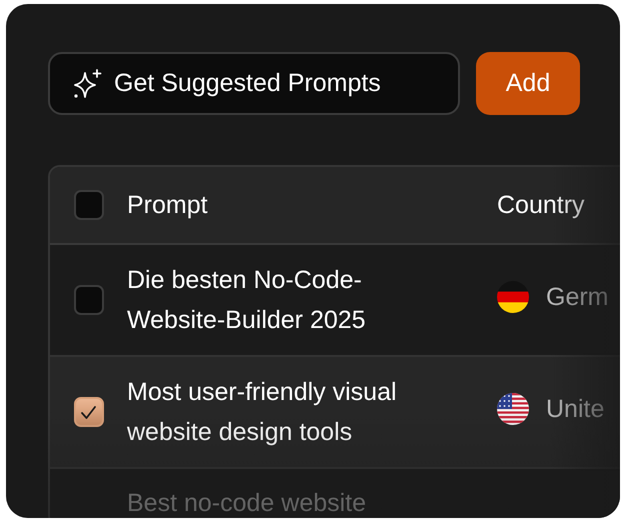  I want to click on germany-flag-icon, so click(513, 297).